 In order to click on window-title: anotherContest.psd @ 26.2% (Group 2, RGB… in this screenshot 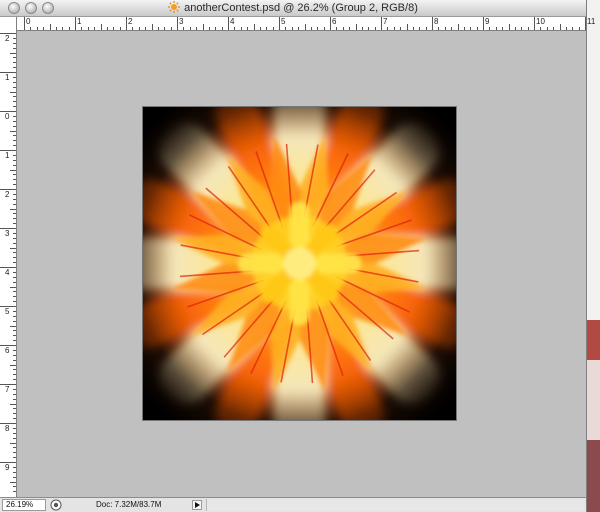, I will do `click(301, 8)`.